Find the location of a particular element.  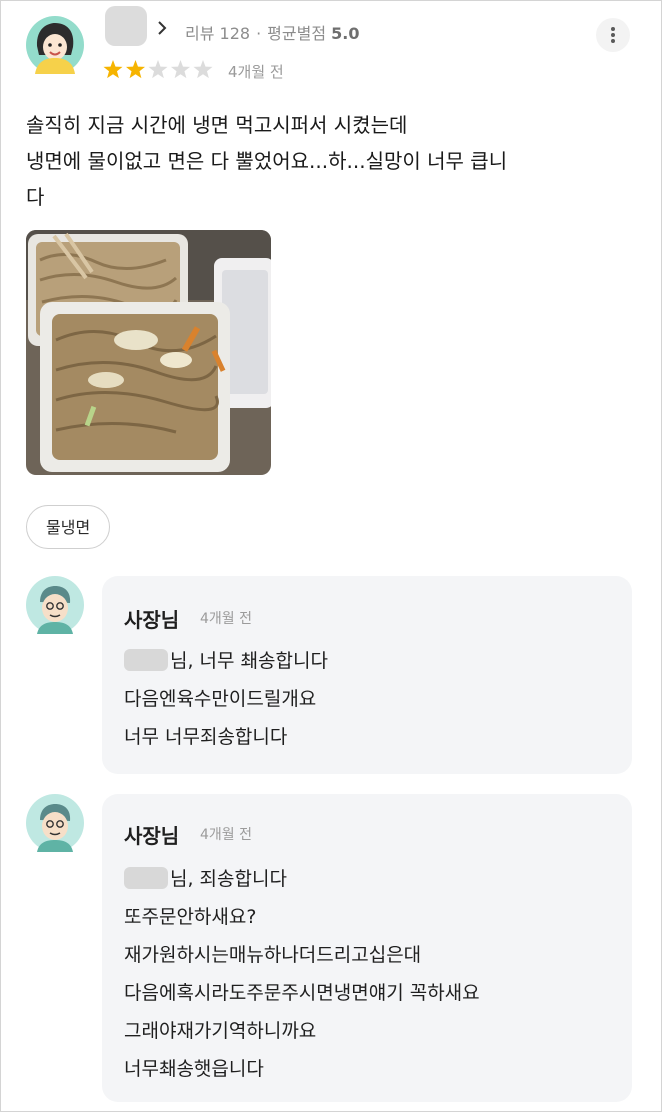

user-avatar-icon is located at coordinates (55, 45).